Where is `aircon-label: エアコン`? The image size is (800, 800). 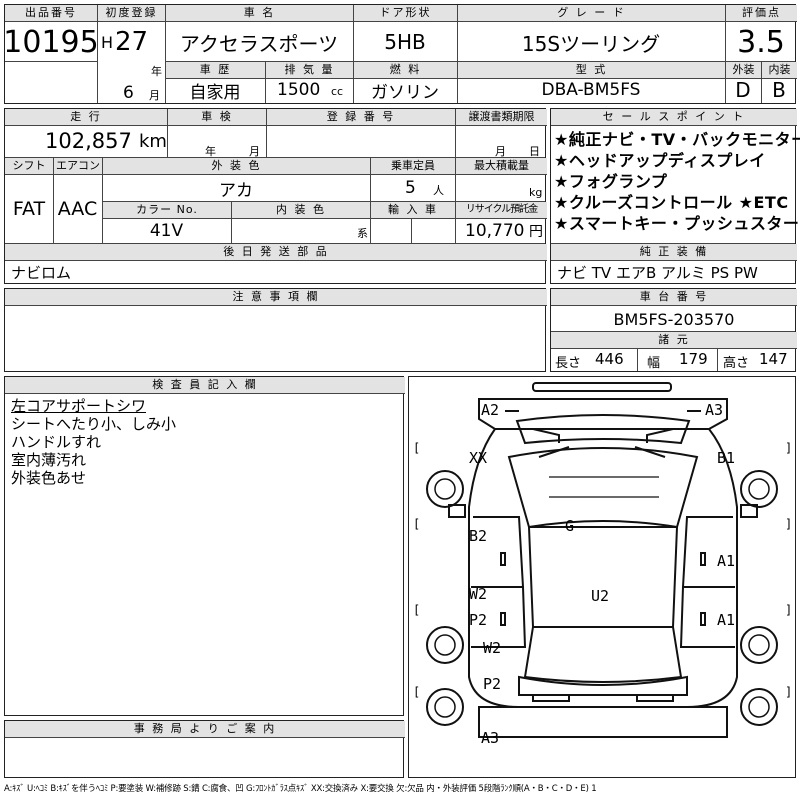
aircon-label: エアコン is located at coordinates (78, 166).